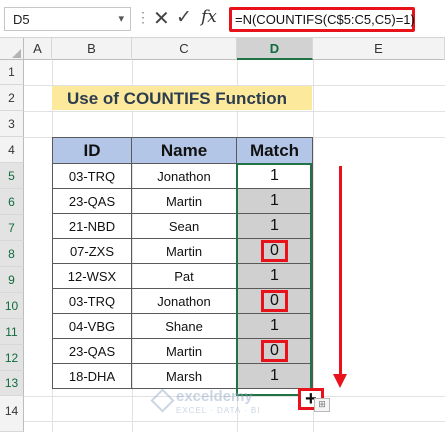 This screenshot has height=432, width=445. Describe the element at coordinates (12, 202) in the screenshot. I see `row-header-6: 6` at that location.